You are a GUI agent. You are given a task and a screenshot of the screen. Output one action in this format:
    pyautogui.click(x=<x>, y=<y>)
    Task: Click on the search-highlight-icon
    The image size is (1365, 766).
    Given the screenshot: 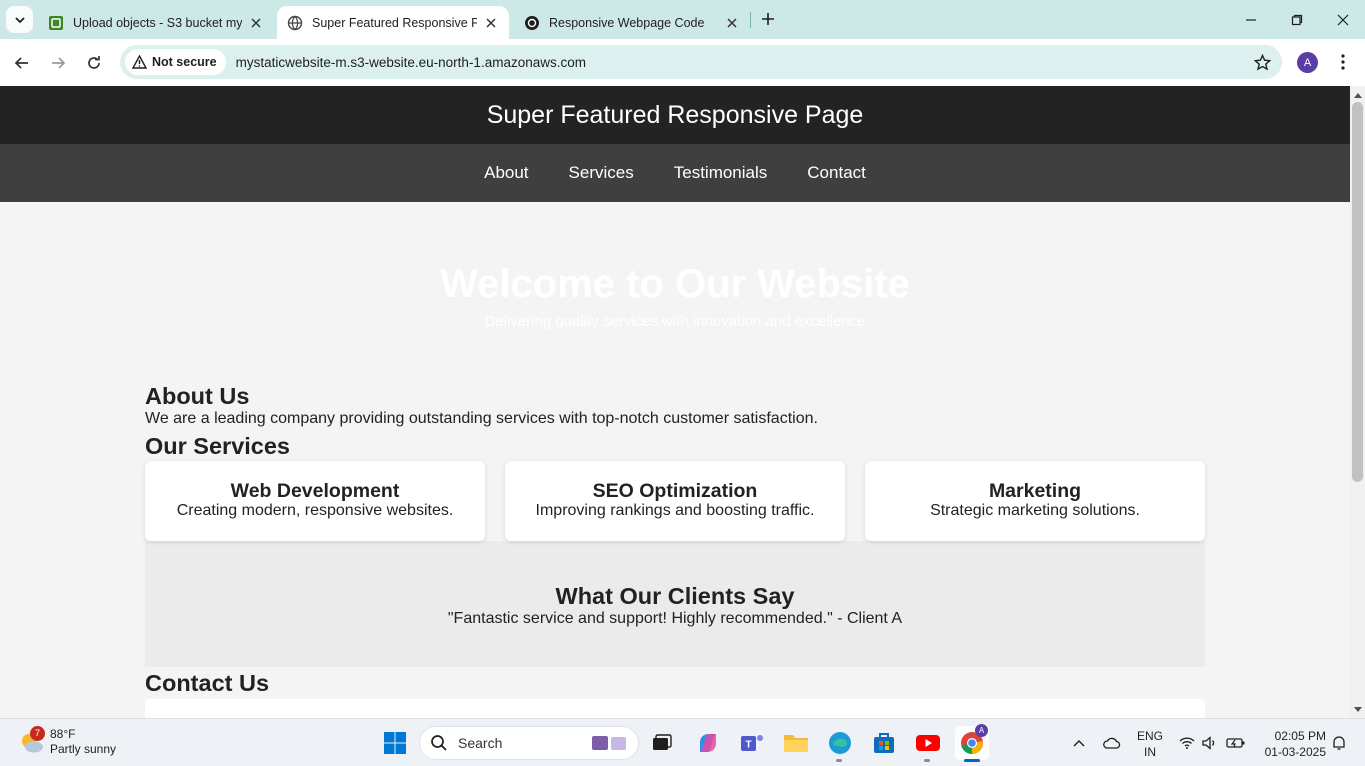 What is the action you would take?
    pyautogui.click(x=609, y=743)
    